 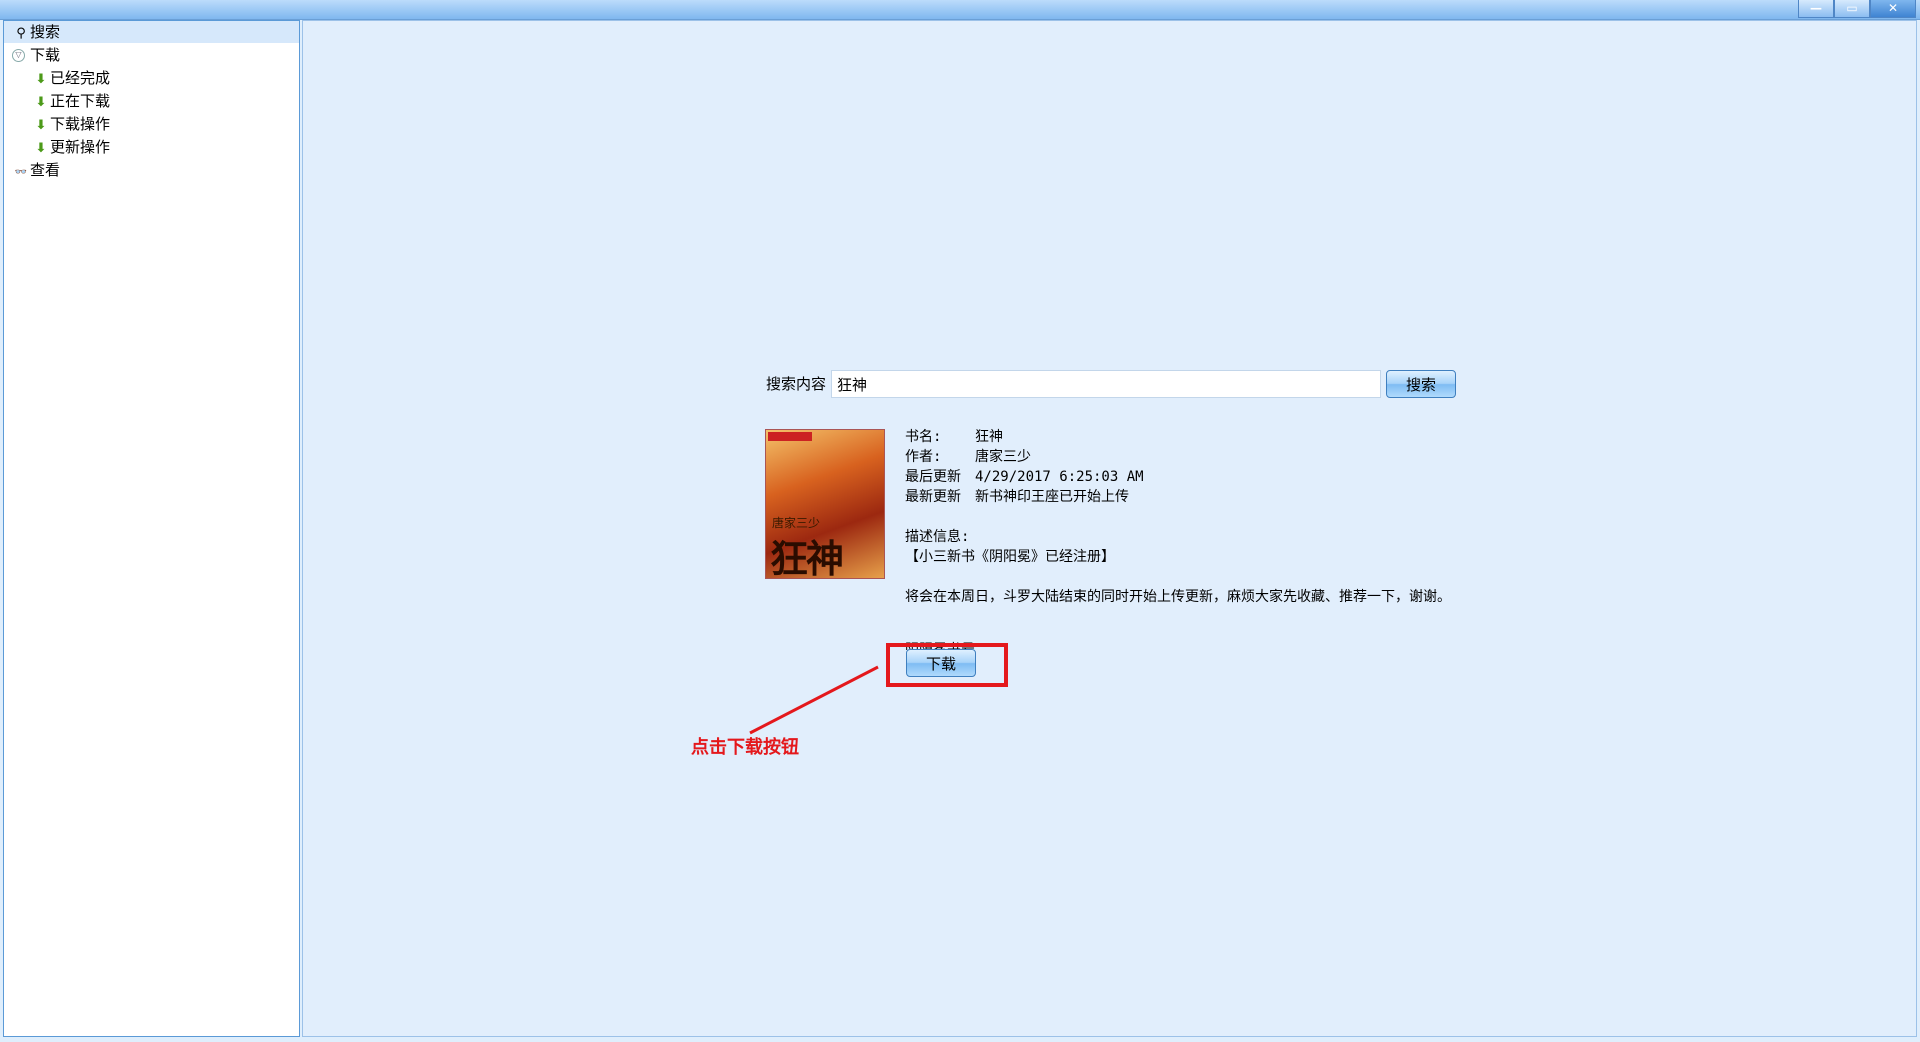 I want to click on sidebar-item-downloading: ⬇ 正在下载, so click(x=72, y=101).